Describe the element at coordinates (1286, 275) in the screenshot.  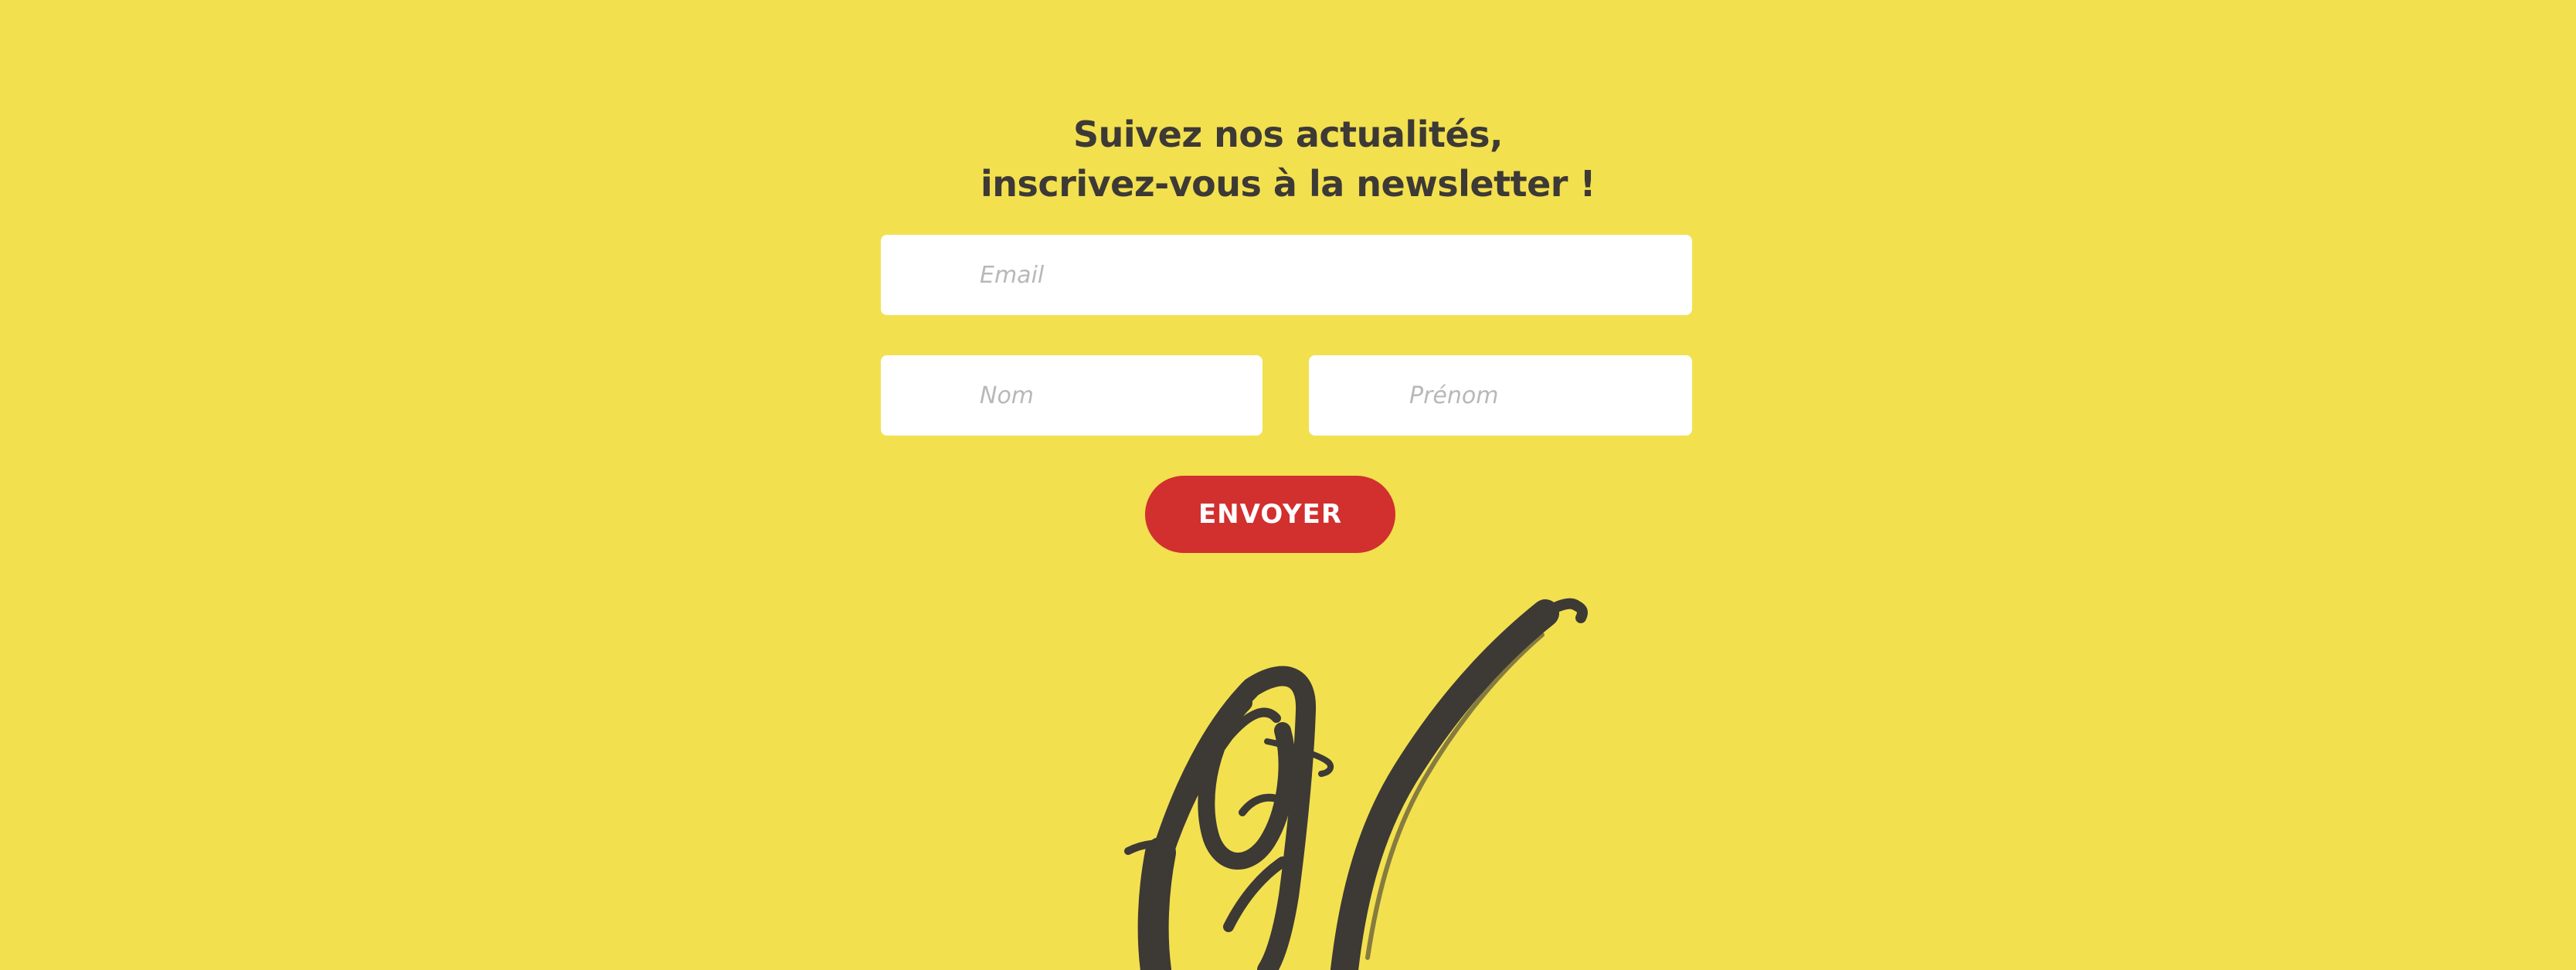
I see `email-input` at that location.